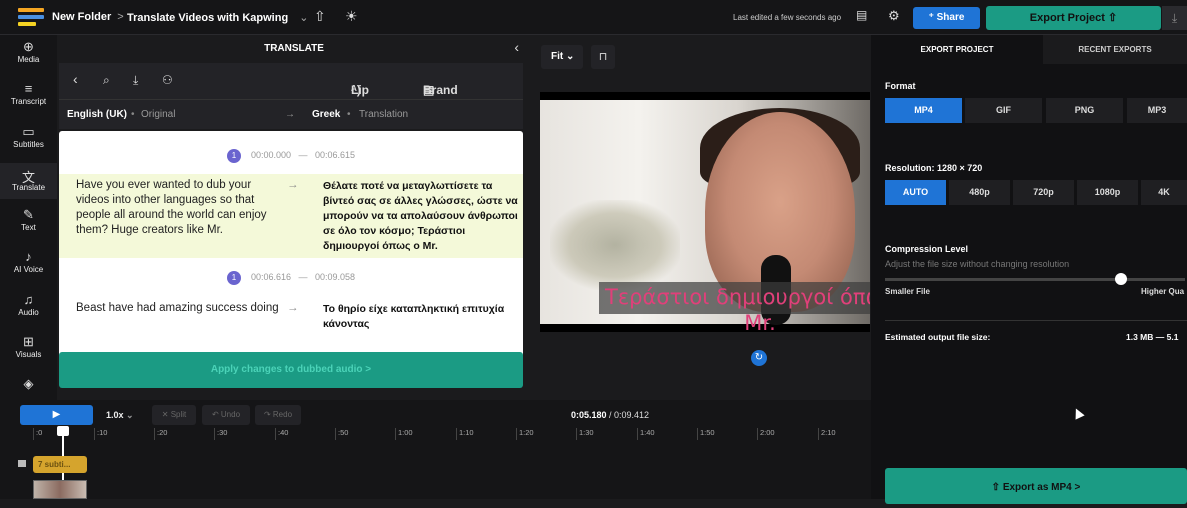 This screenshot has height=508, width=1187. What do you see at coordinates (934, 168) in the screenshot?
I see `resolution-label: Resolution: 1280 × 720` at bounding box center [934, 168].